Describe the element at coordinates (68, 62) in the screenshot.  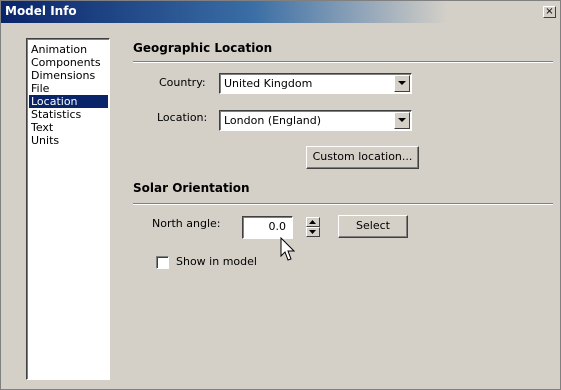
I see `list-item-components: Components` at that location.